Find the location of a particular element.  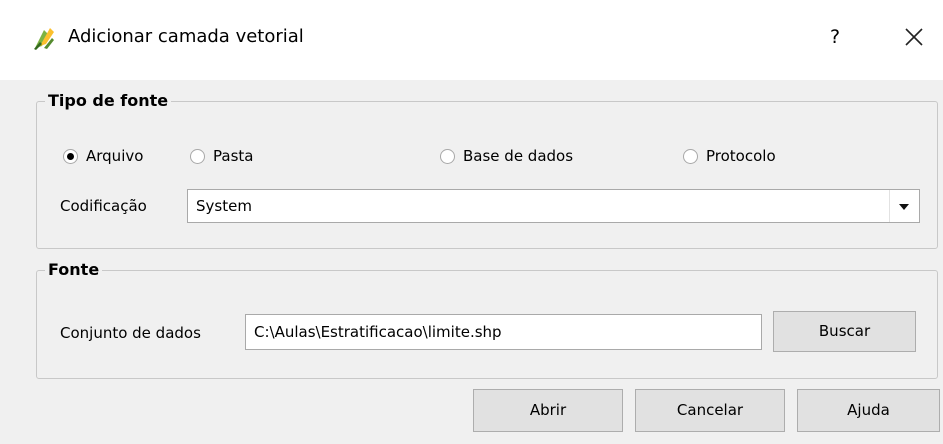

radio-base-de-dados: Base de dados is located at coordinates (506, 156).